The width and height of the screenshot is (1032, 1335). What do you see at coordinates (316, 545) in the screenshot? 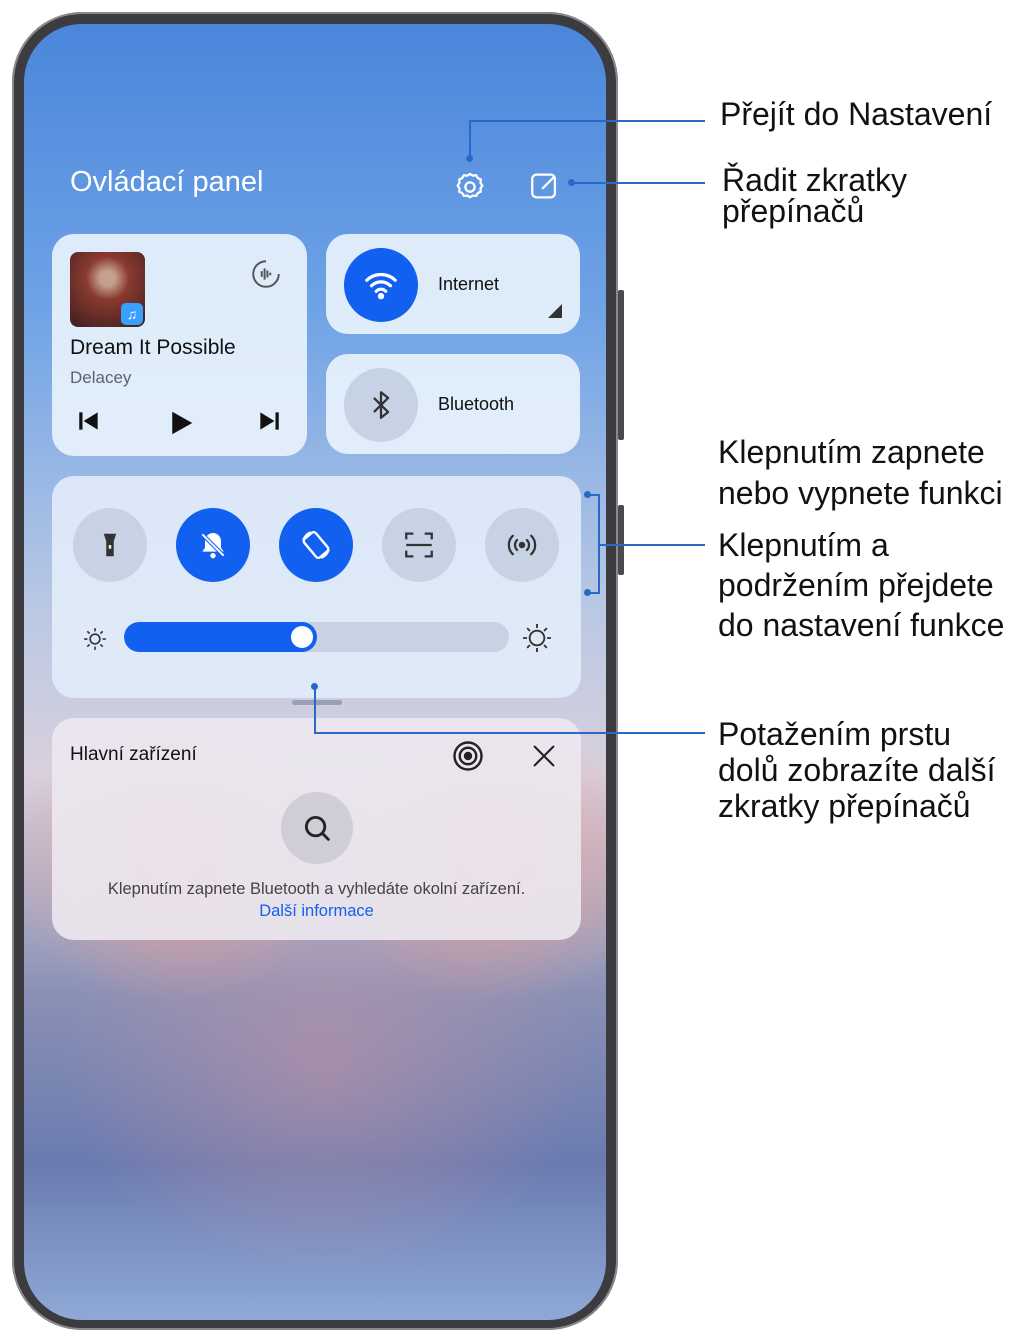
I see `auto-rotate-icon` at bounding box center [316, 545].